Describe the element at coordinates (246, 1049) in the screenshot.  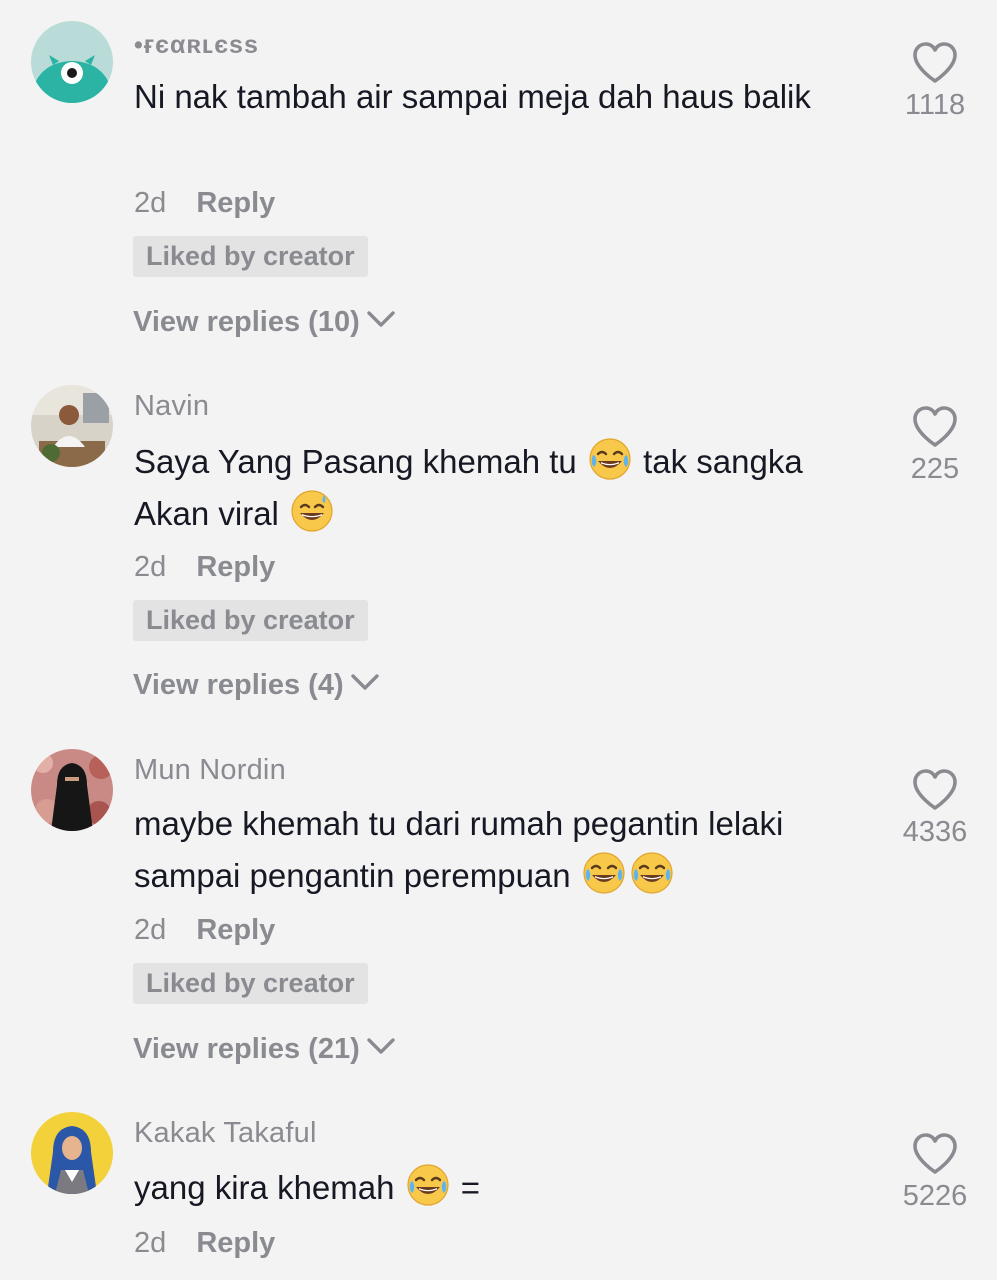
I see `view-replies-label: View replies (21)` at that location.